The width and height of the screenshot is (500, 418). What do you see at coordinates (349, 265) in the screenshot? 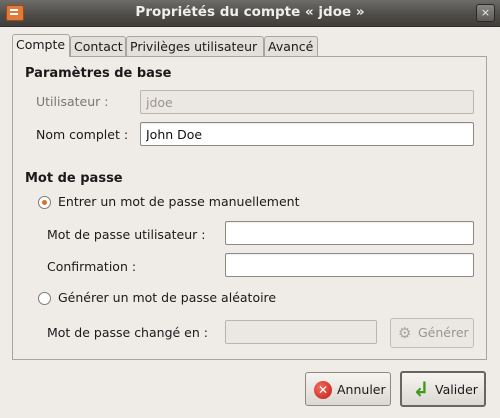
I see `confirm-field` at bounding box center [349, 265].